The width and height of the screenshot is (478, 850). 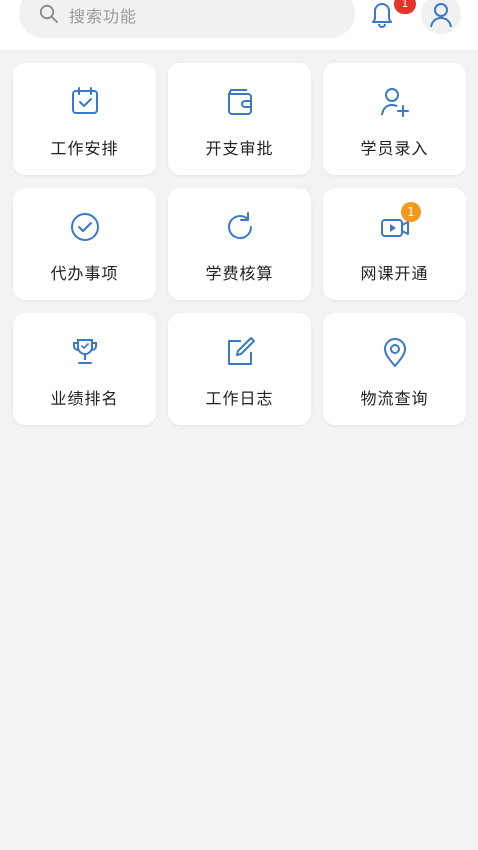 What do you see at coordinates (84, 273) in the screenshot?
I see `menu-item-label: 代办事项` at bounding box center [84, 273].